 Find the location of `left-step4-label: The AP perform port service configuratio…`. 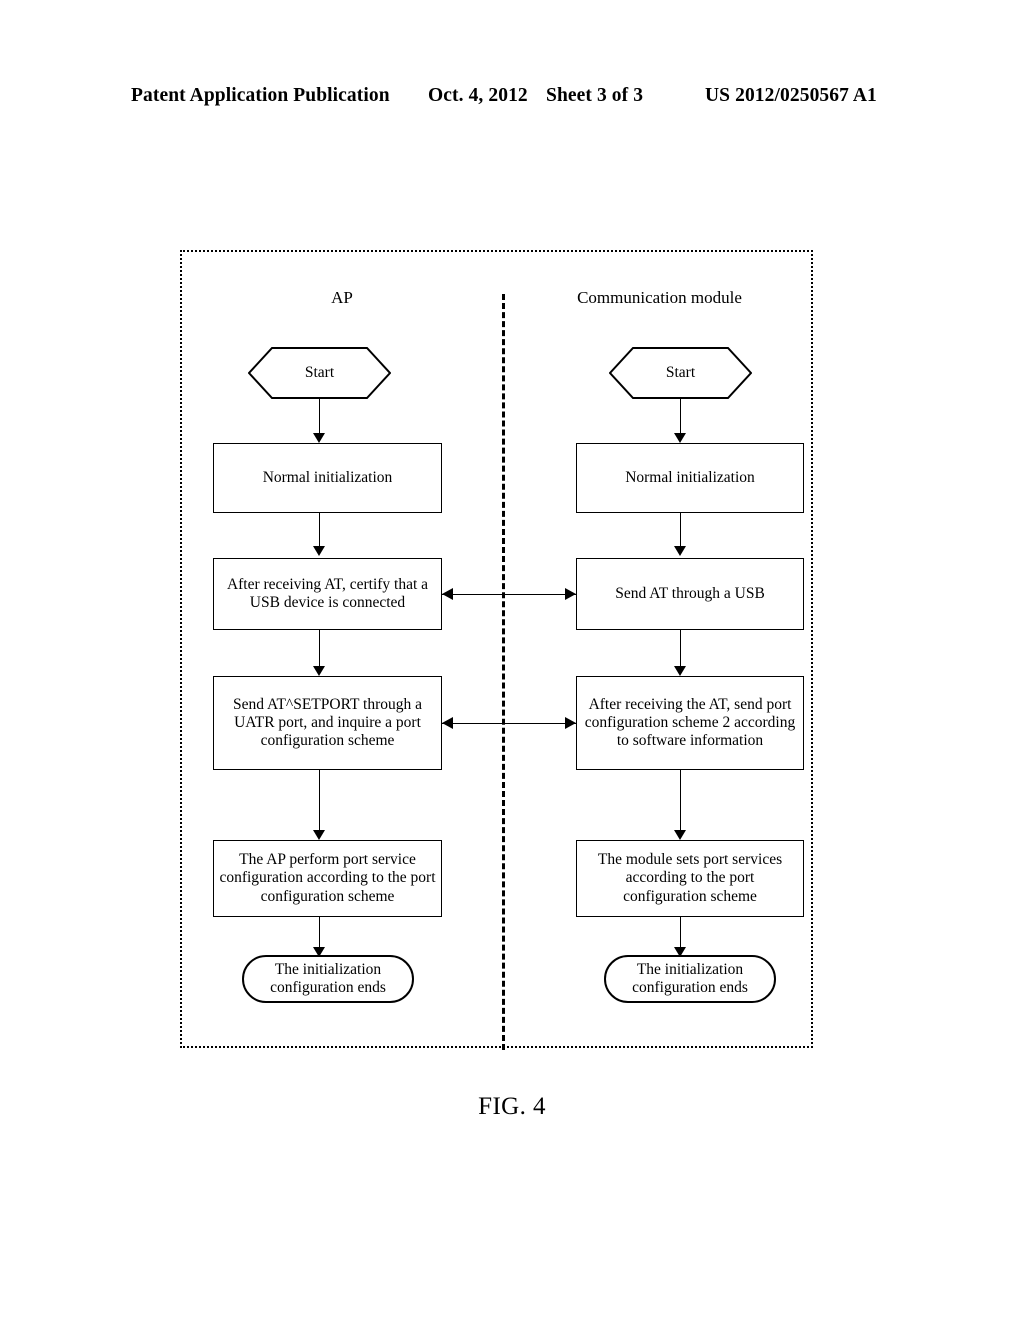

left-step4-label: The AP perform port service configuratio… is located at coordinates (327, 878).